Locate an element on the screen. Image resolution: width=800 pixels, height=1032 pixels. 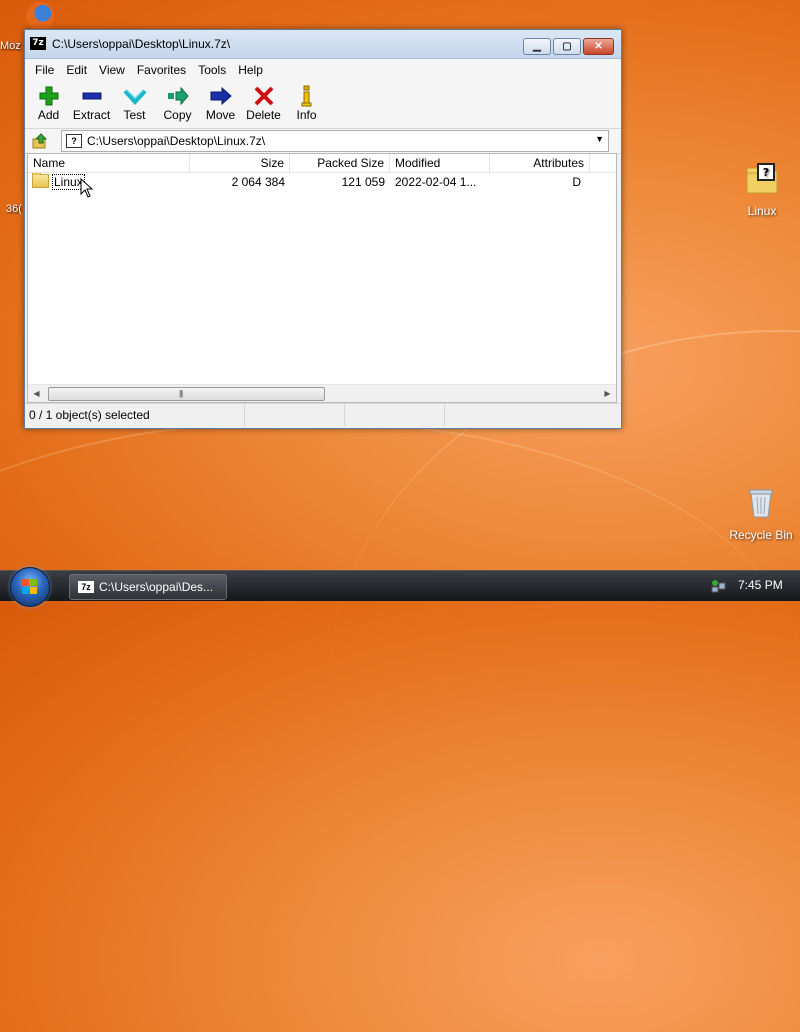
desktop-icon-recycle-bin: Recycle Bin is located at coordinates (761, 514).